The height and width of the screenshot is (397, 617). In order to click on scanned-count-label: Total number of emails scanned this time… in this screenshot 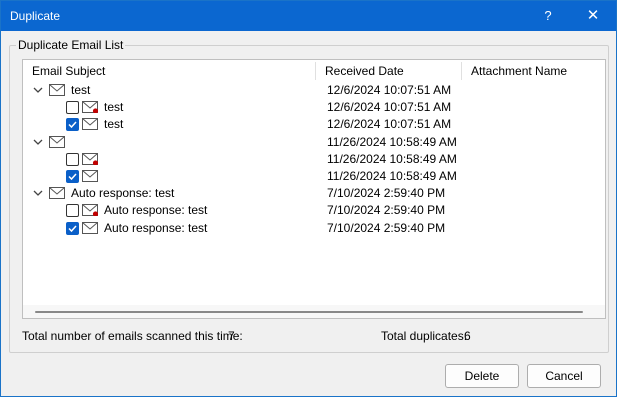, I will do `click(132, 336)`.